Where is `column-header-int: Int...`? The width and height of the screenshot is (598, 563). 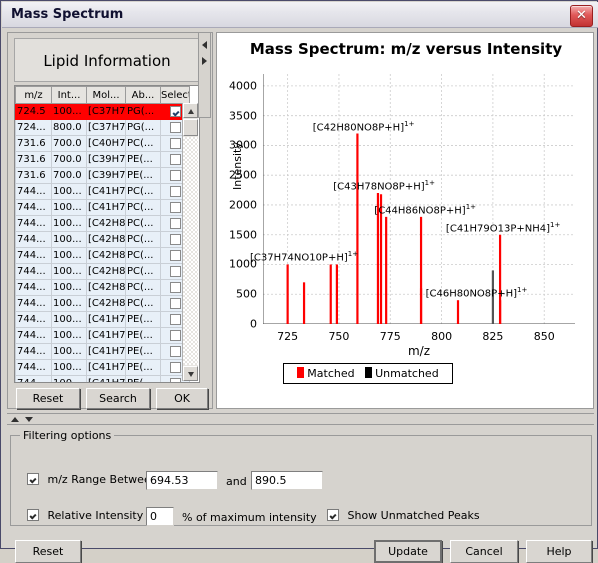
column-header-int: Int... is located at coordinates (69, 95).